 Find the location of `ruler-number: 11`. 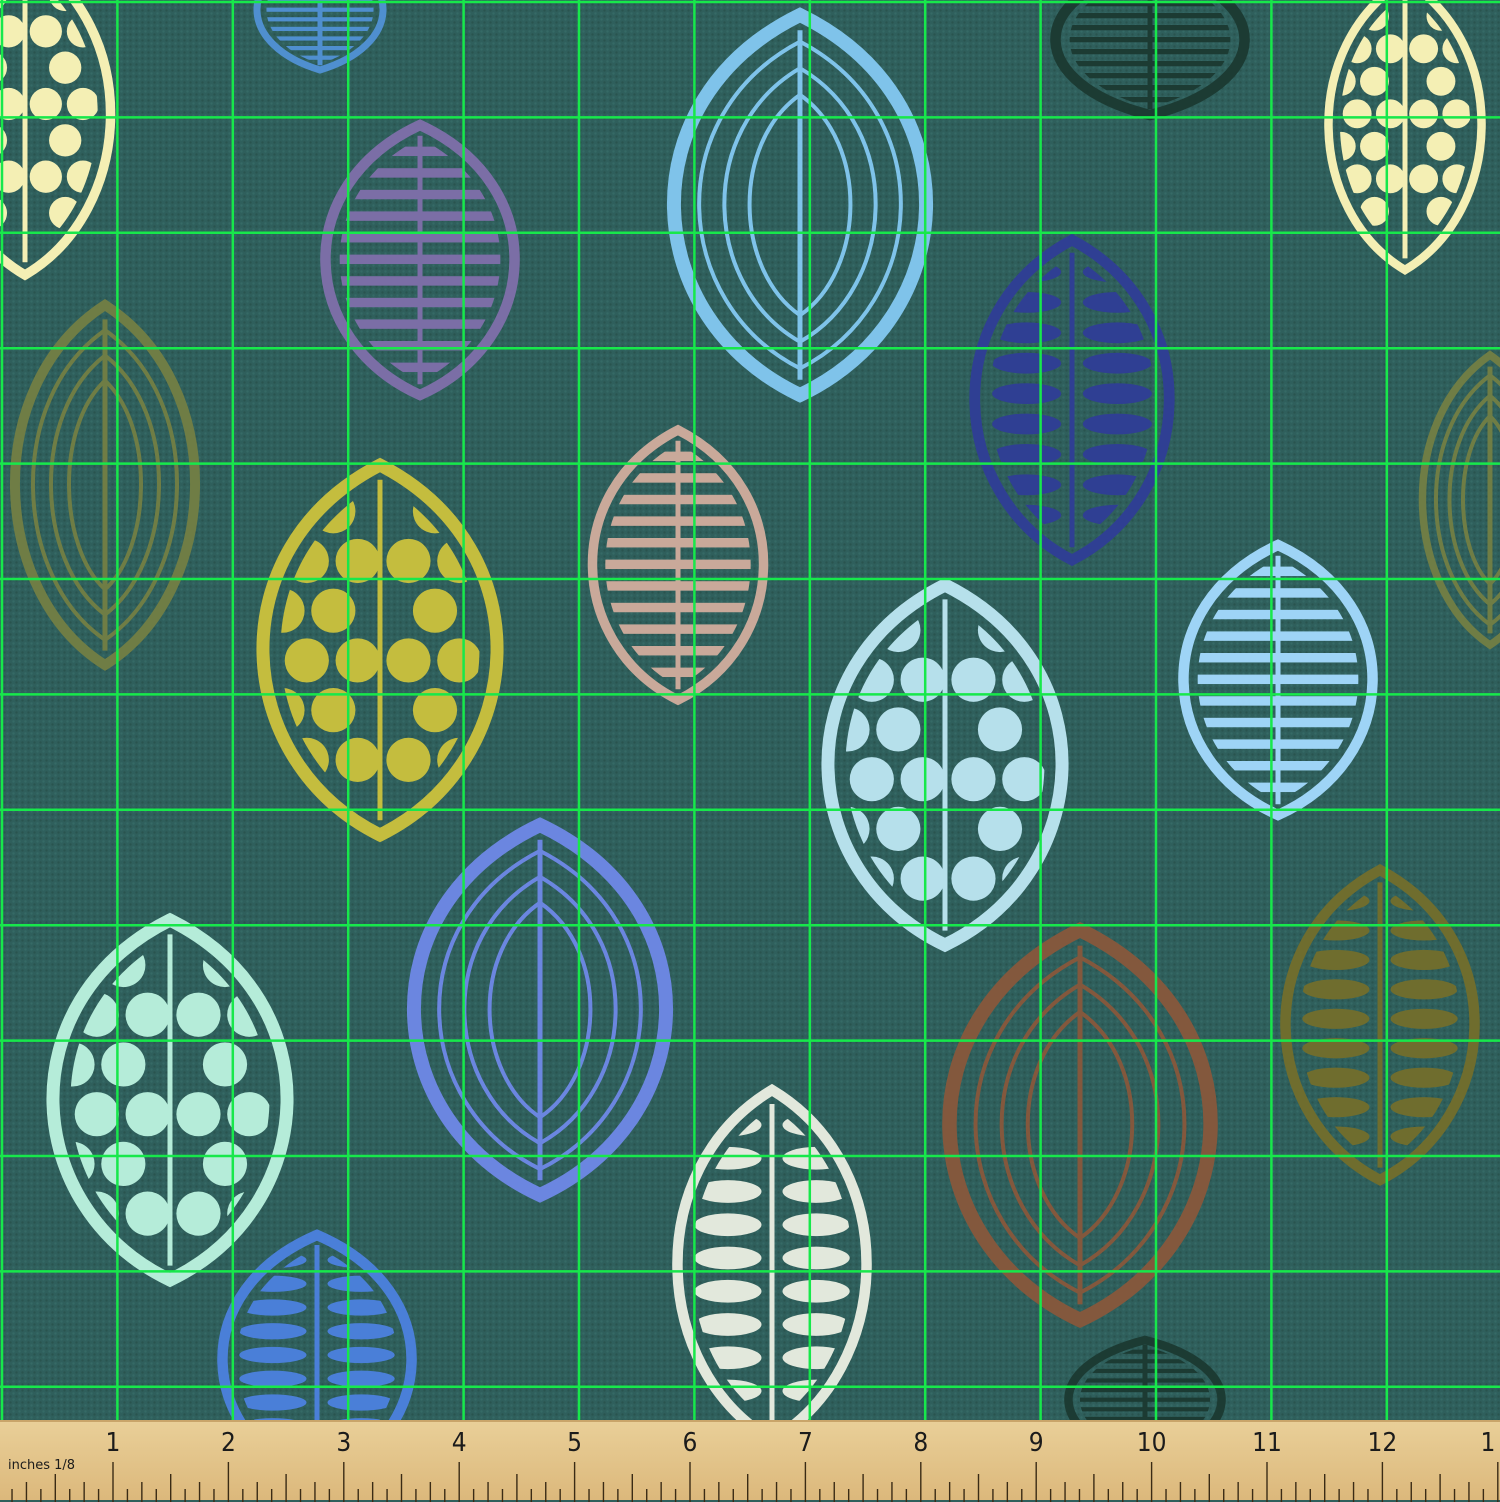

ruler-number: 11 is located at coordinates (1267, 1443).